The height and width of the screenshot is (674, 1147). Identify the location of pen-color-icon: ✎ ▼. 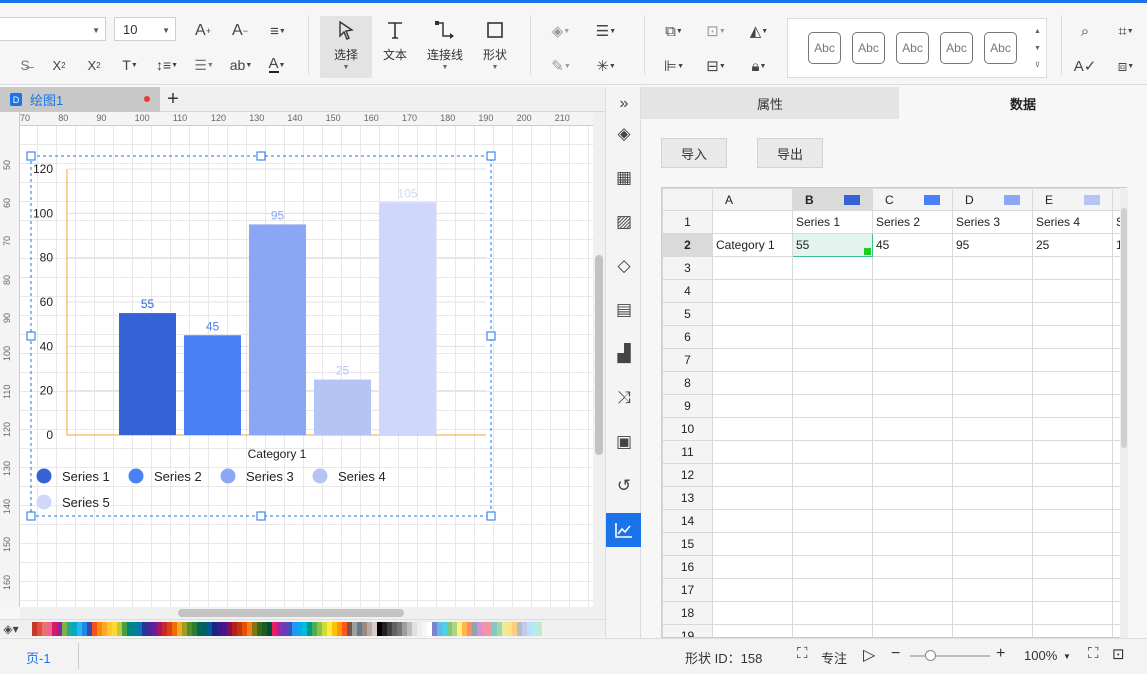
(561, 66).